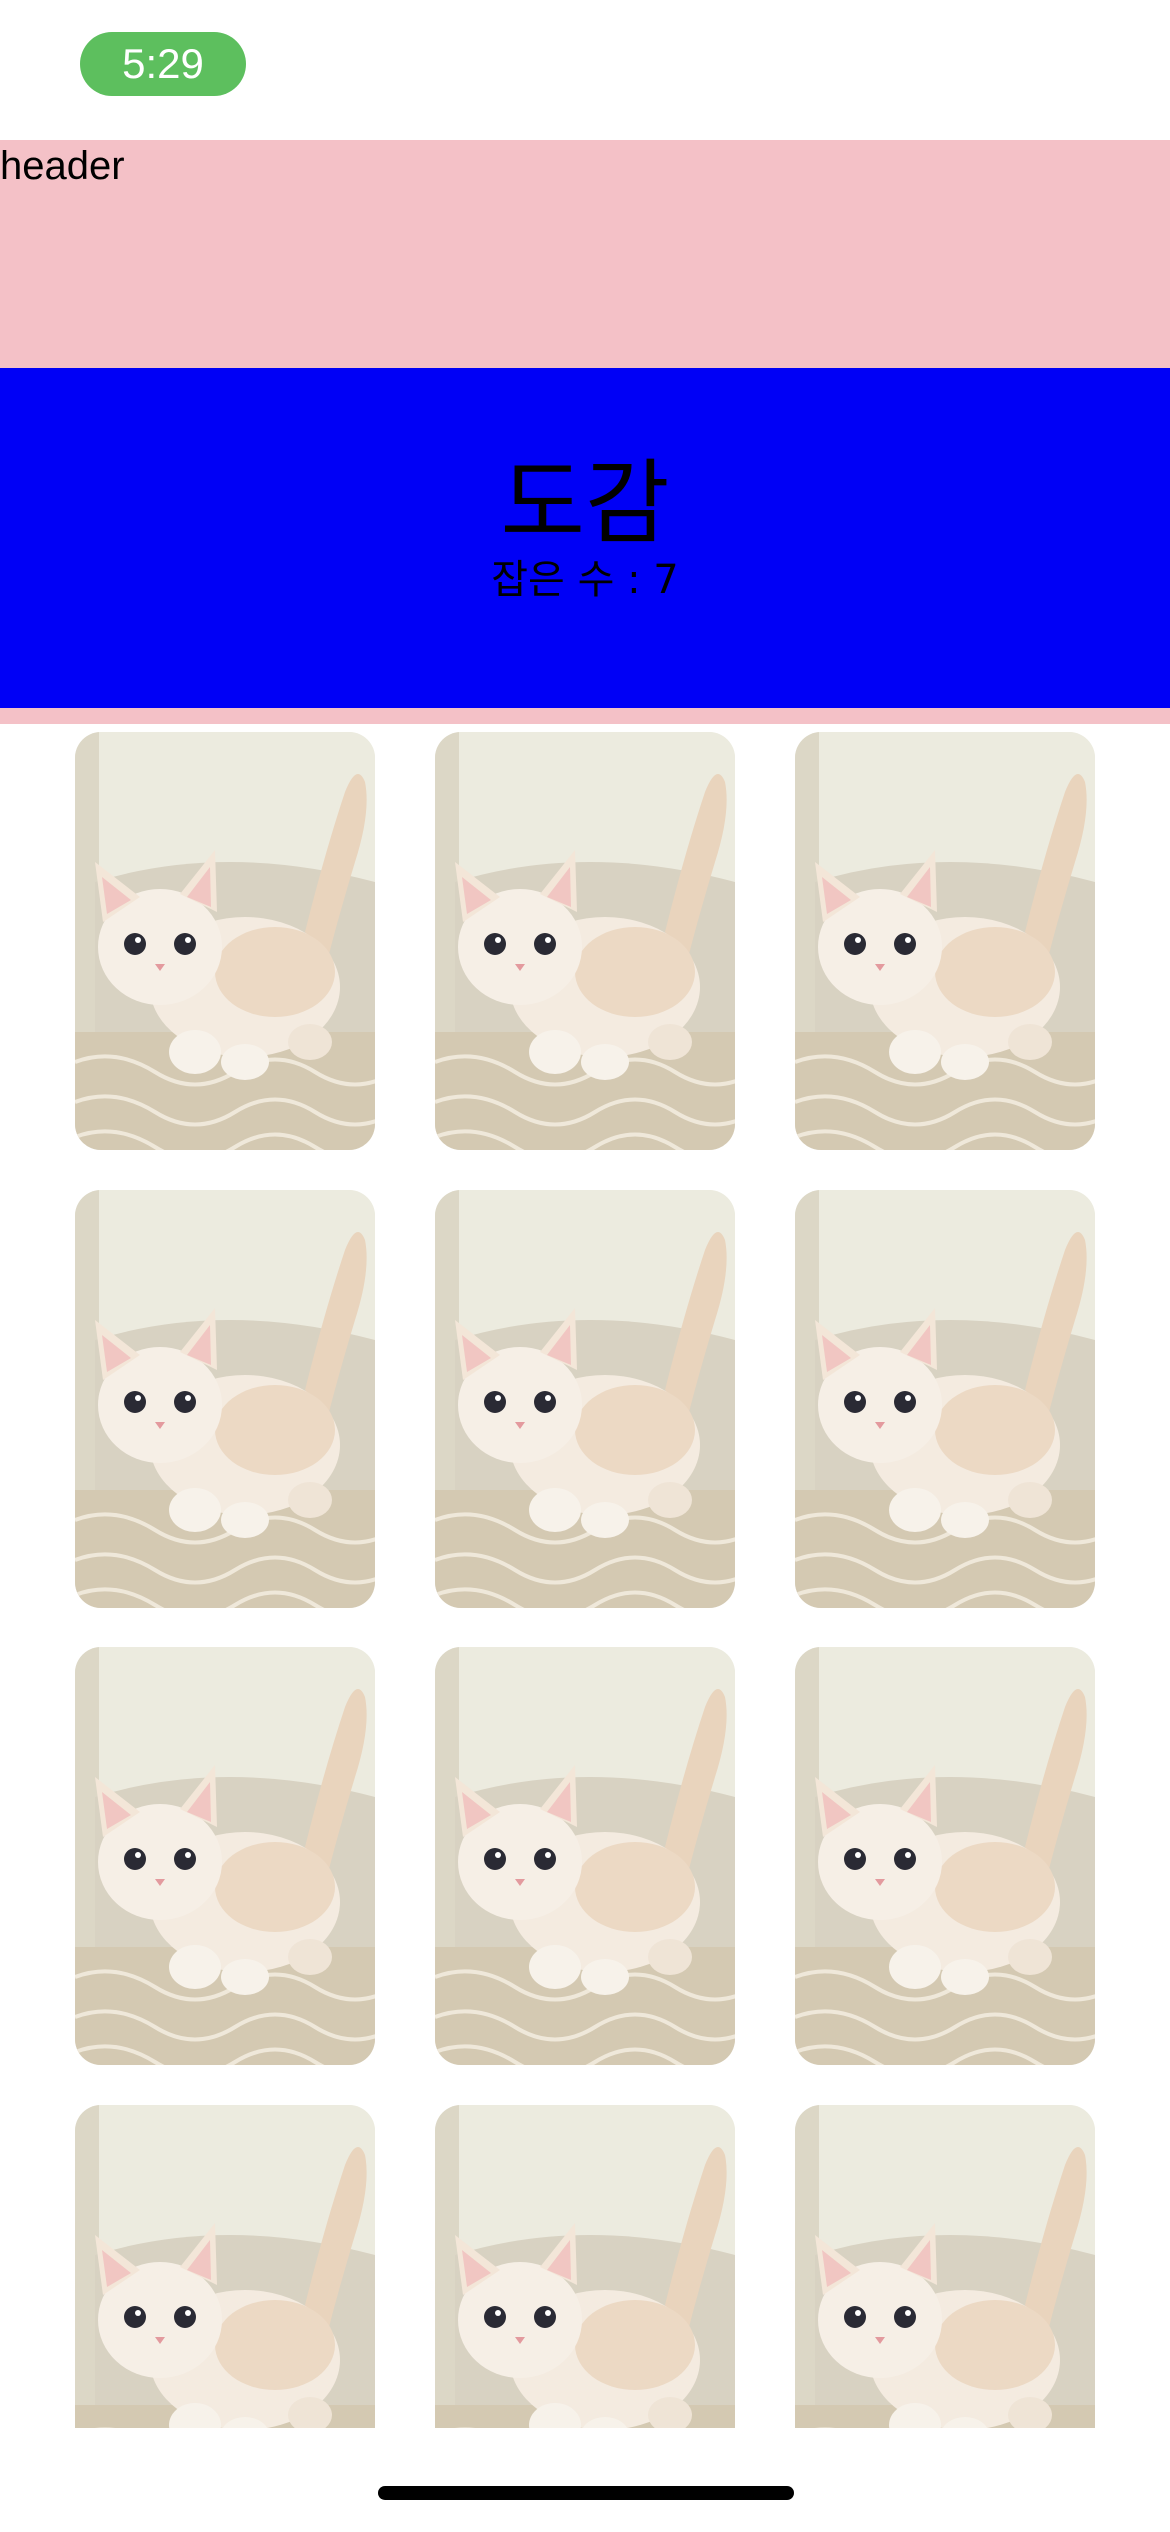 The width and height of the screenshot is (1170, 2532). What do you see at coordinates (62, 166) in the screenshot?
I see `header-label: header` at bounding box center [62, 166].